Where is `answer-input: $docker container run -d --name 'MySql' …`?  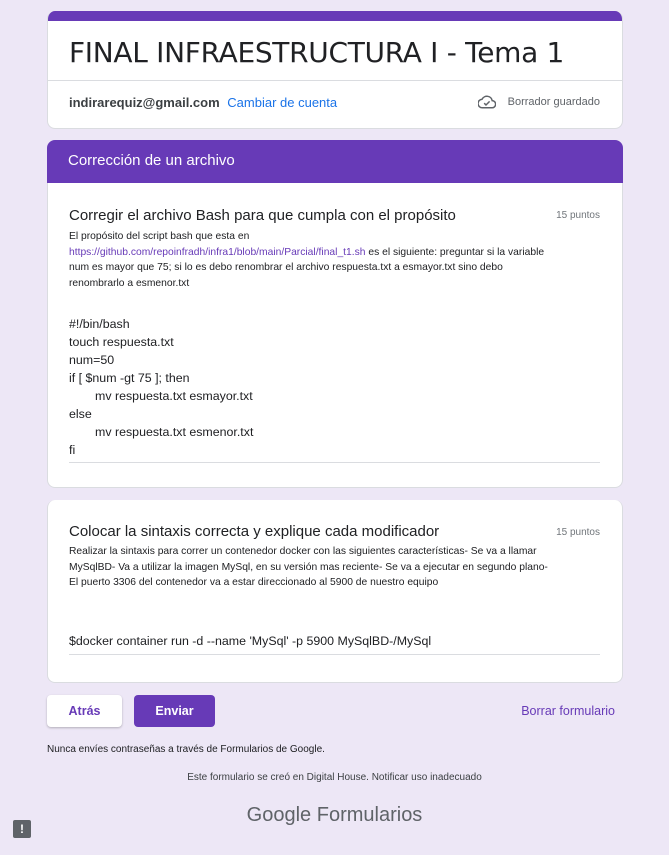
answer-input: $docker container run -d --name 'MySql' … is located at coordinates (334, 643).